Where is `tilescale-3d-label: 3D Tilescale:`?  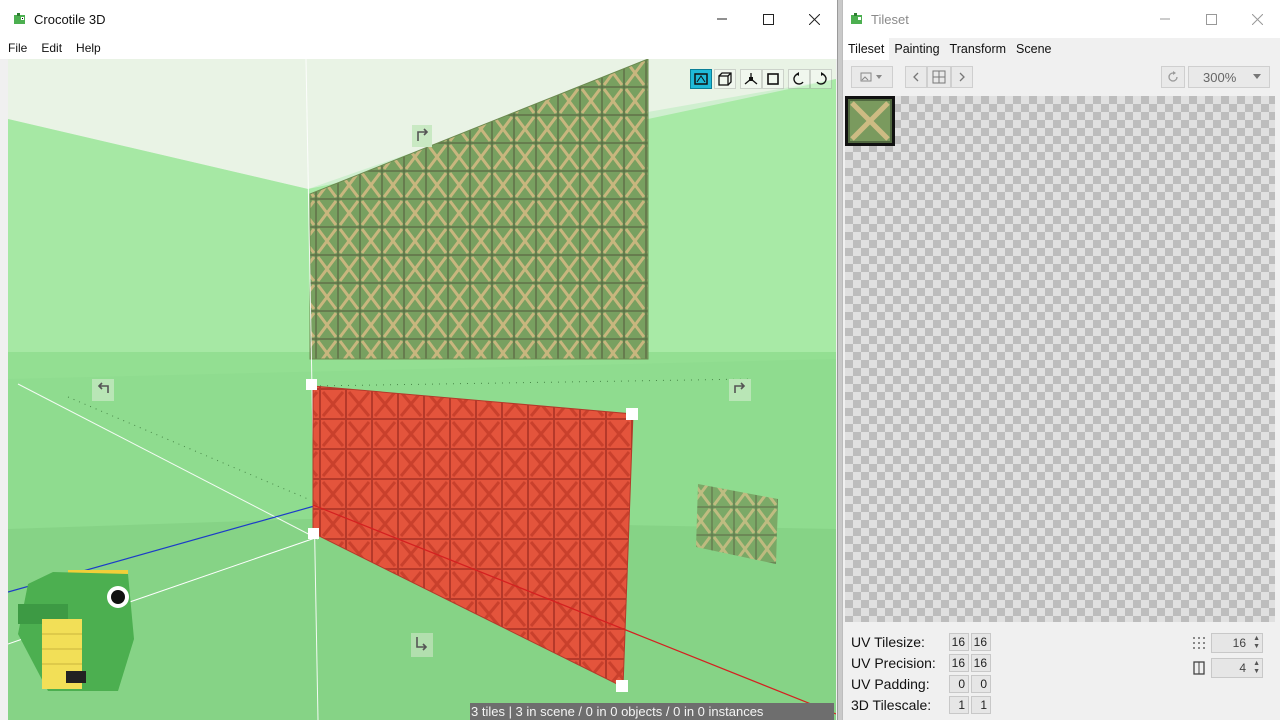
tilescale-3d-label: 3D Tilescale: is located at coordinates (891, 705).